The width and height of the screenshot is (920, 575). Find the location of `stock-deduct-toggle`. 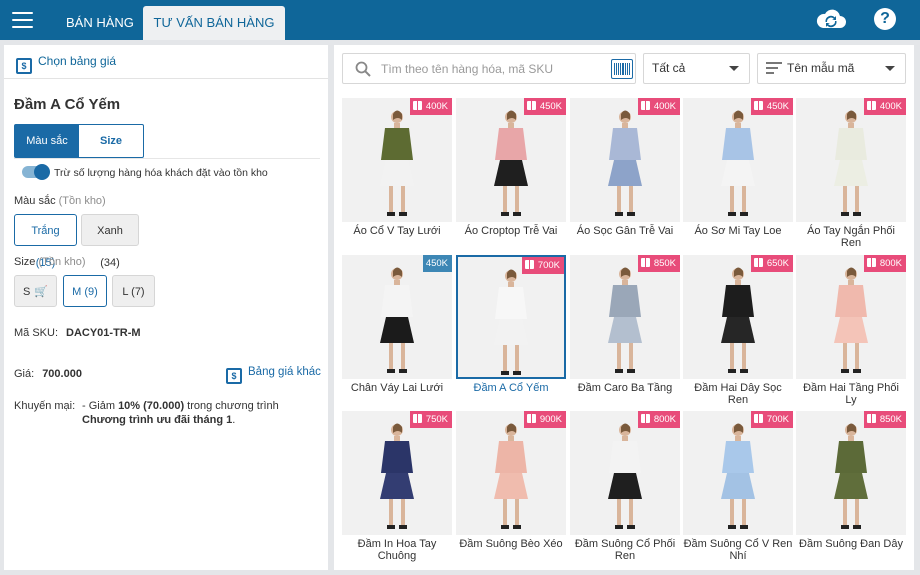

stock-deduct-toggle is located at coordinates (36, 172).